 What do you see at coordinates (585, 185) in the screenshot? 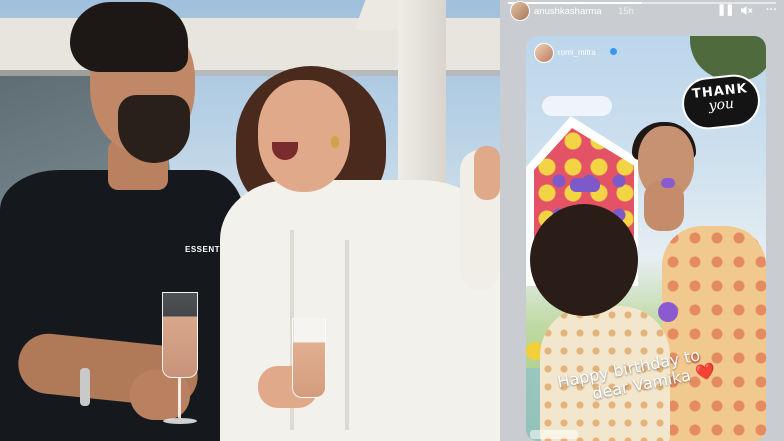
I see `hair-clip` at bounding box center [585, 185].